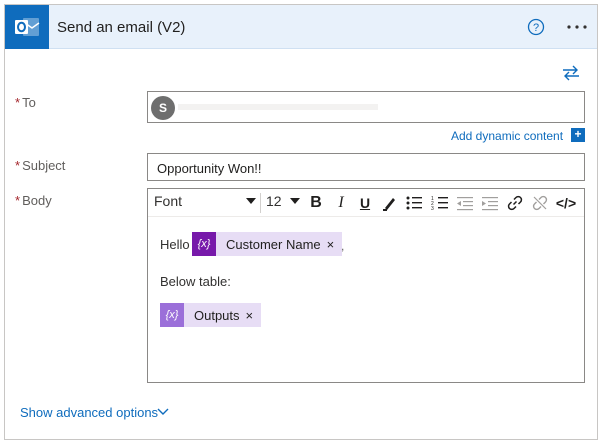 This screenshot has height=444, width=602. Describe the element at coordinates (217, 315) in the screenshot. I see `token-label: Outputs` at that location.